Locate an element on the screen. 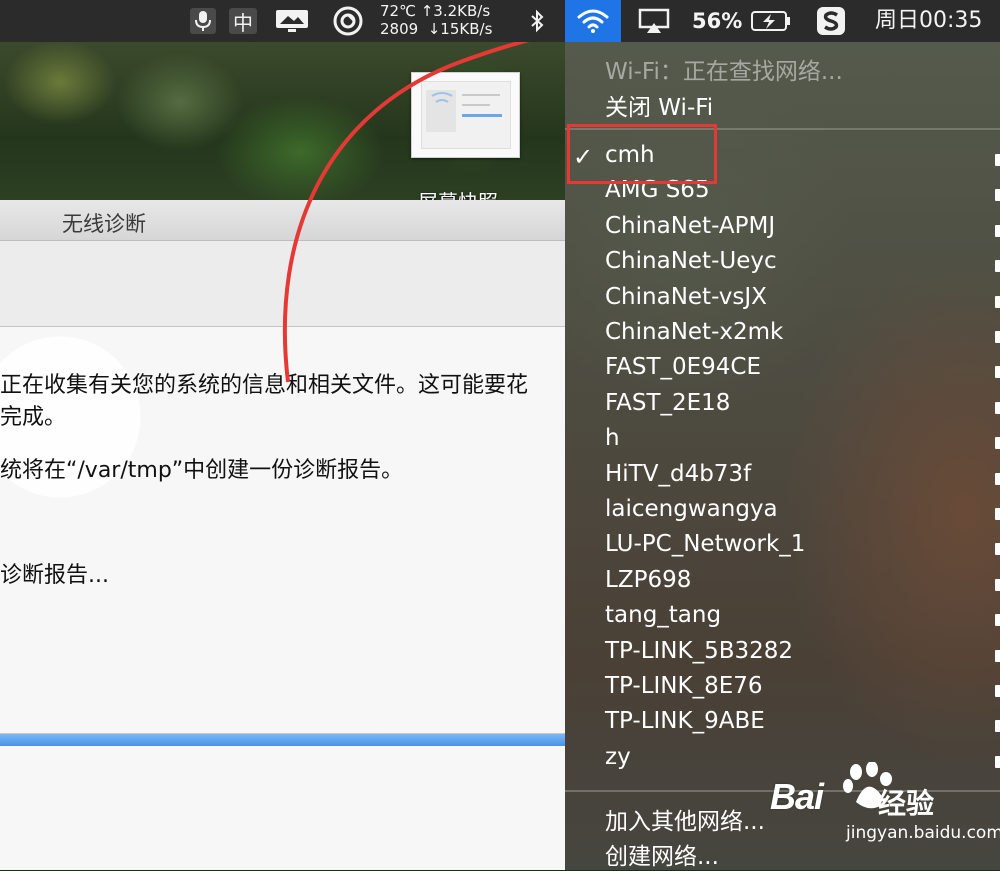  watermark-brand-cn: 经验 is located at coordinates (906, 803).